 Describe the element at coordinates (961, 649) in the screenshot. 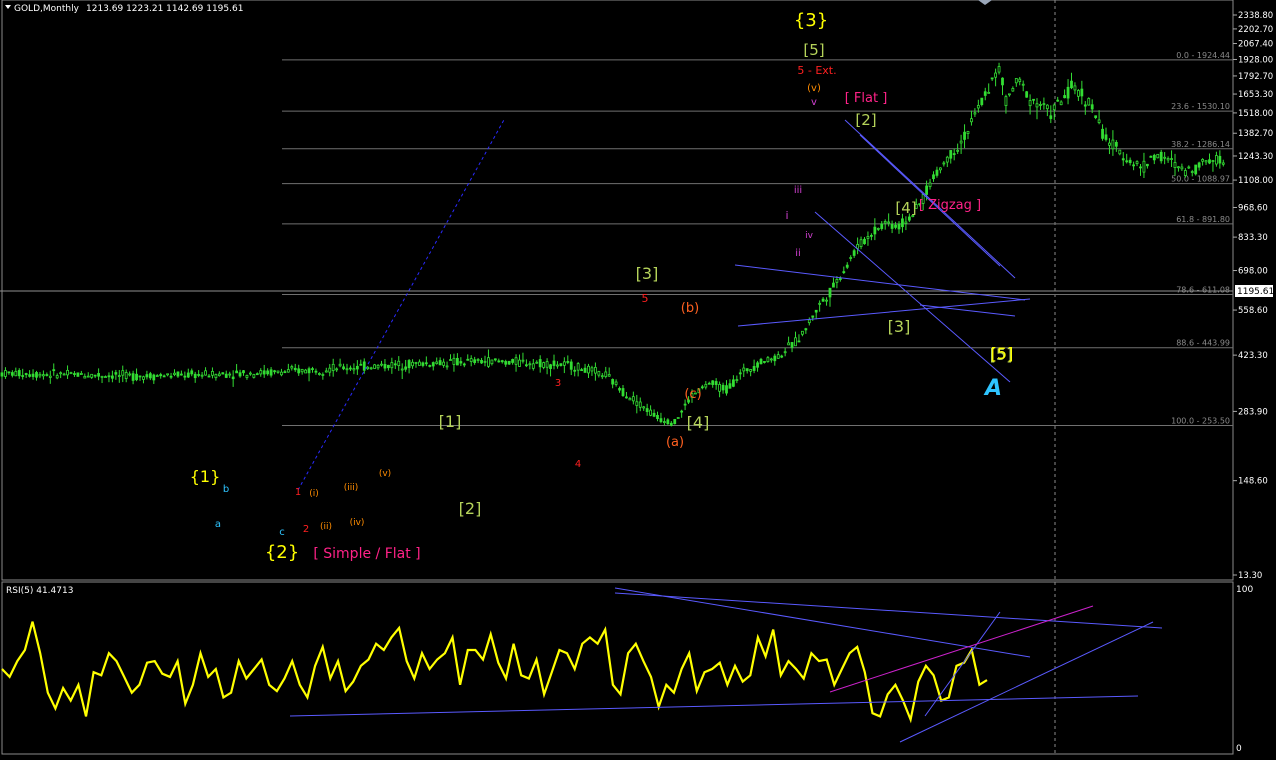

I see `rsi-trendline` at that location.